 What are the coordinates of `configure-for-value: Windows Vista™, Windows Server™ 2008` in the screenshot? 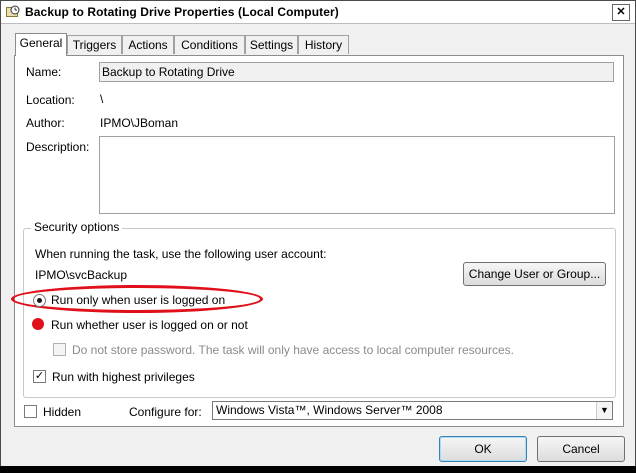 It's located at (329, 410).